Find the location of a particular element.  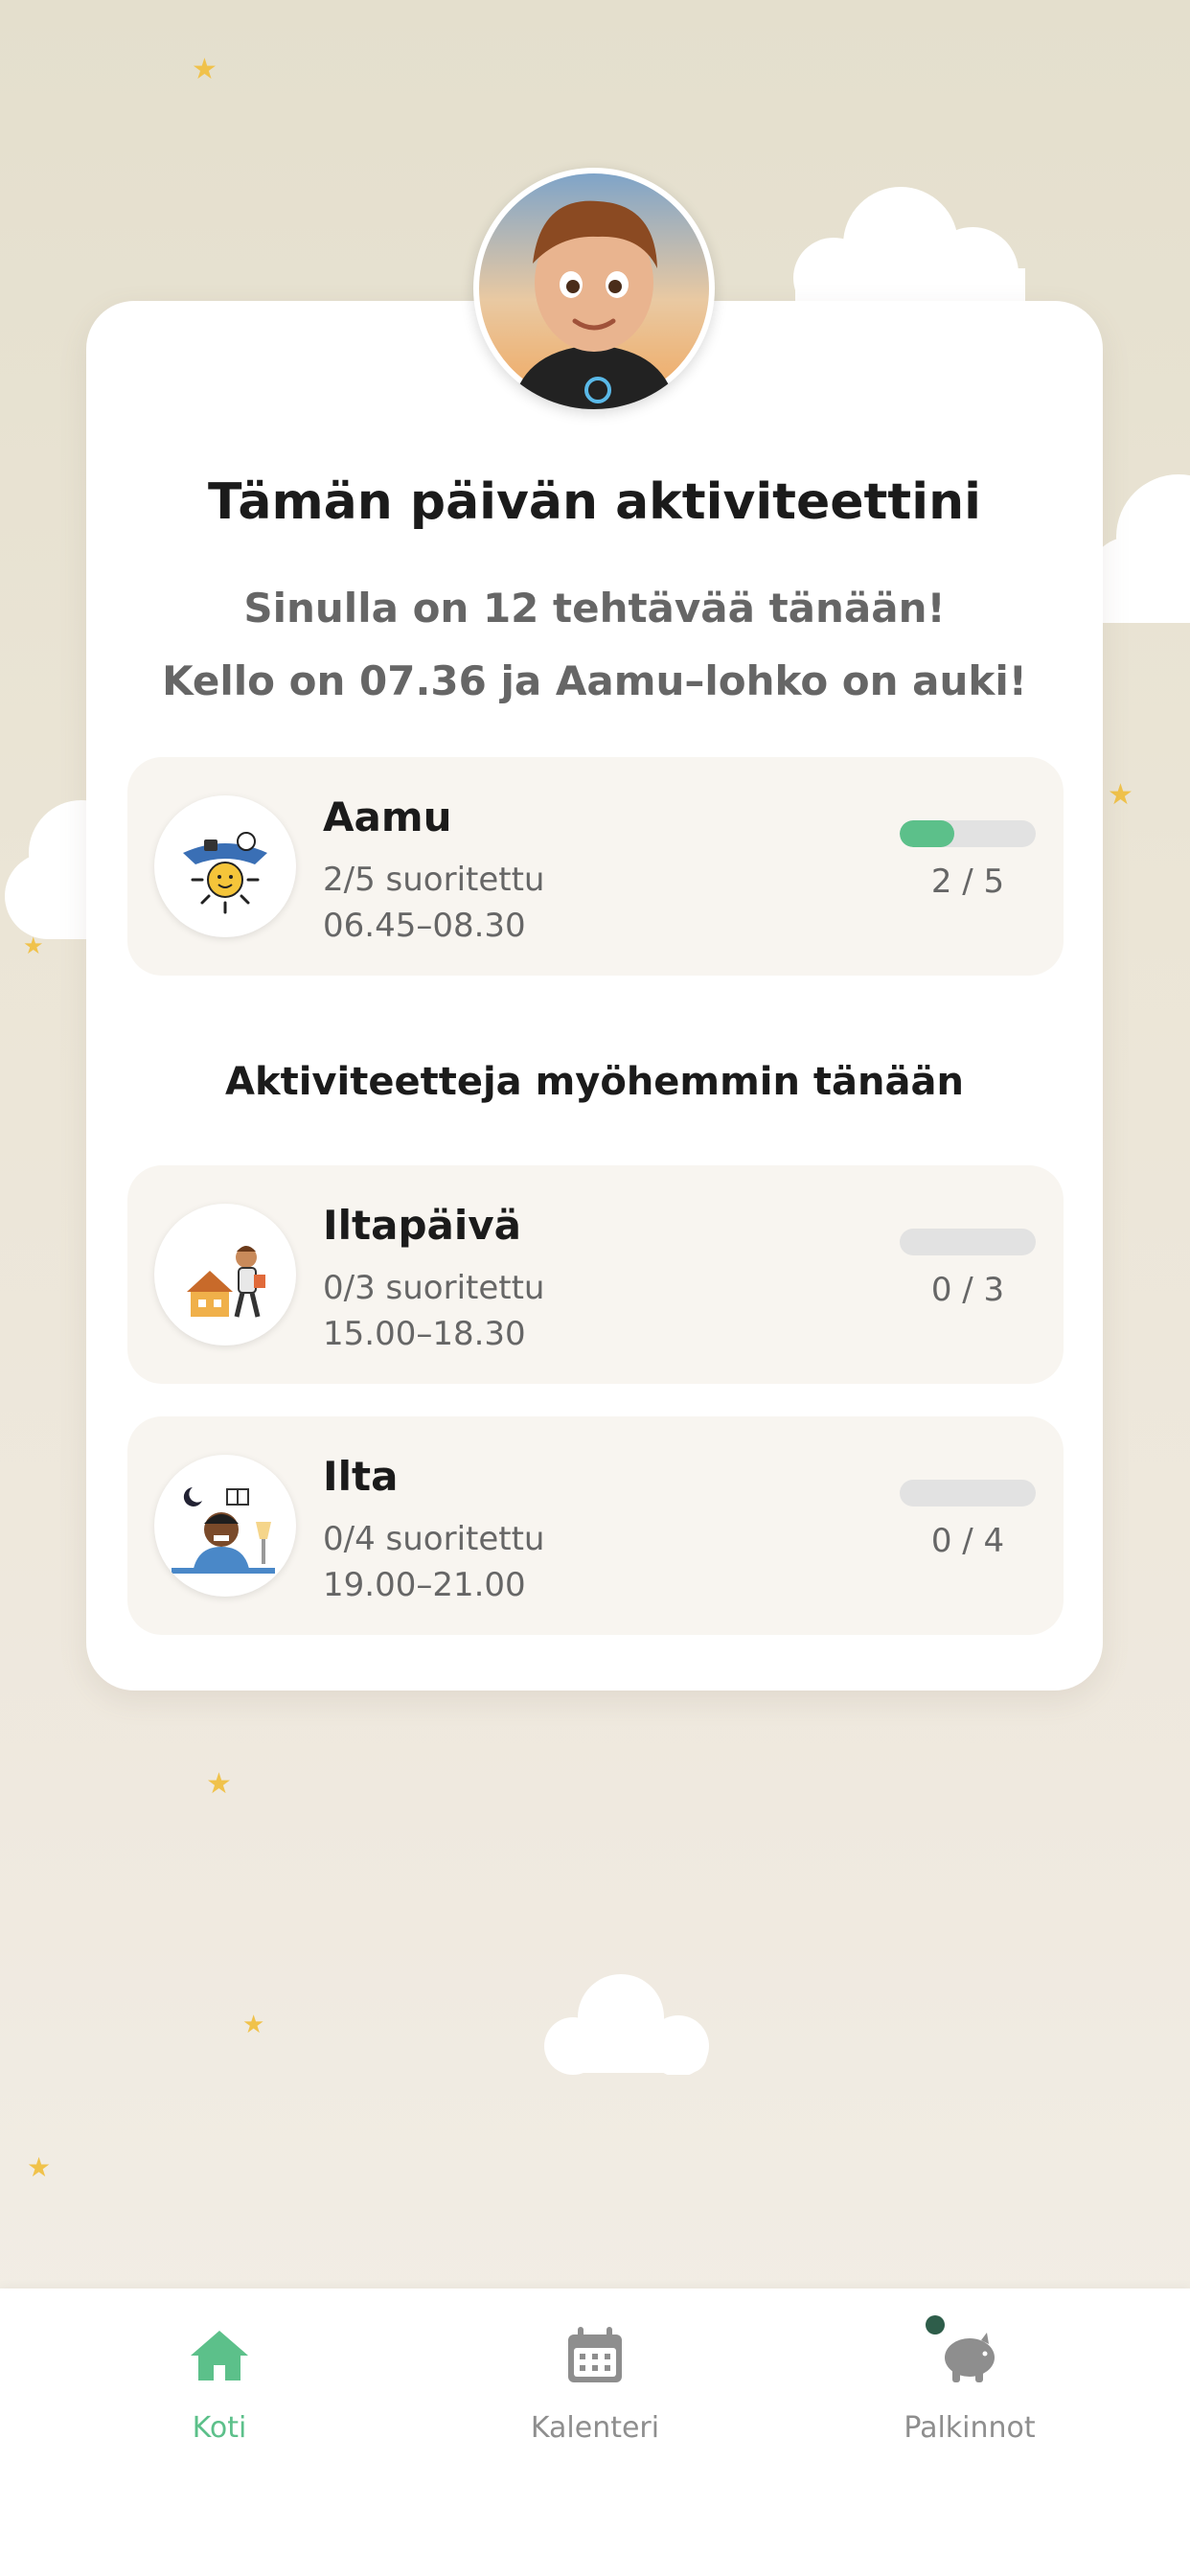

page-title: Tämän päivän aktiviteettini is located at coordinates (594, 502).